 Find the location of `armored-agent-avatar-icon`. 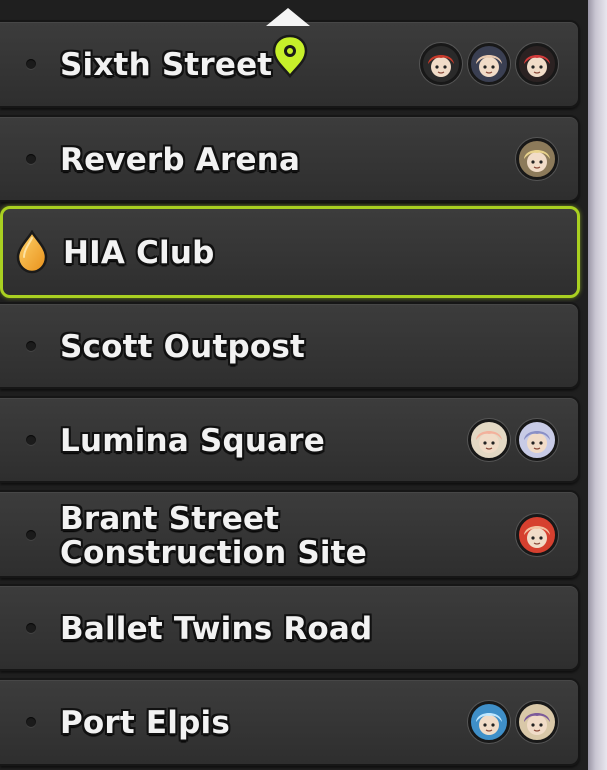

armored-agent-avatar-icon is located at coordinates (441, 64).